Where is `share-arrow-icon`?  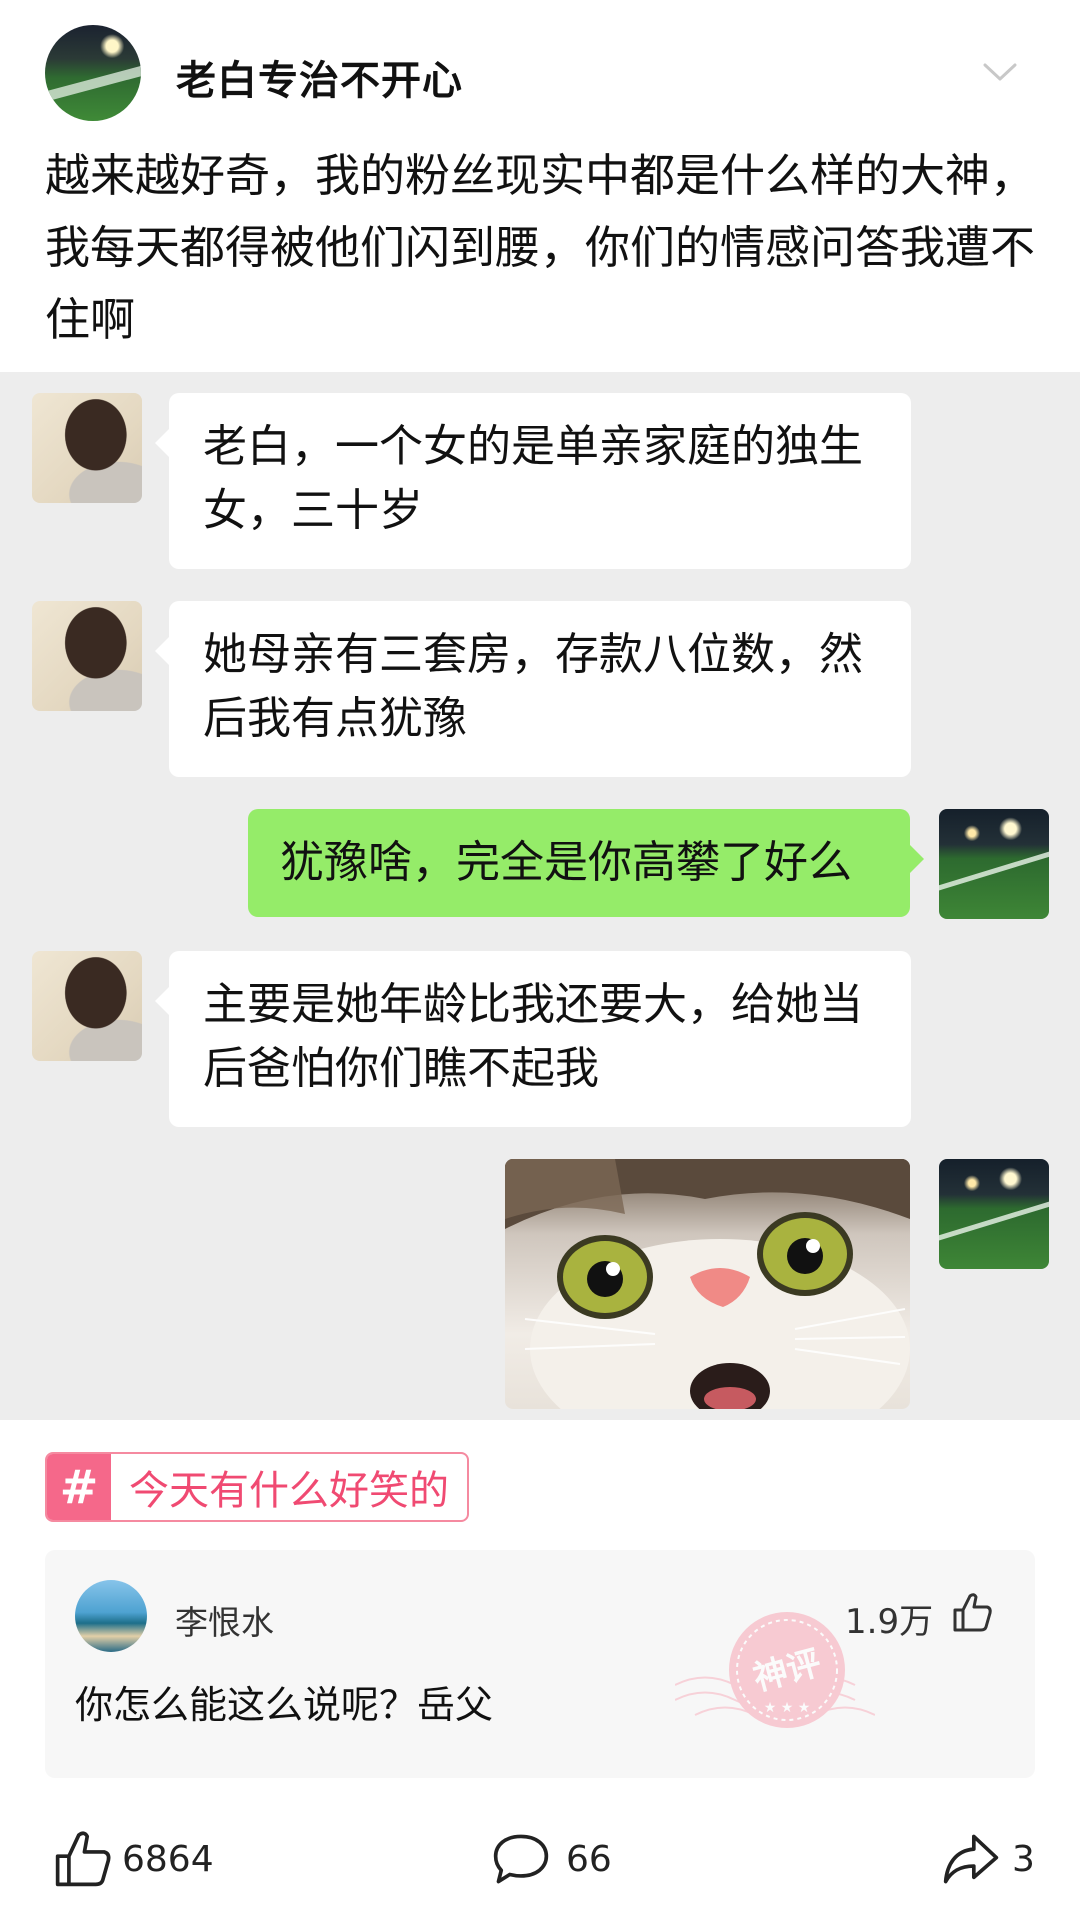 share-arrow-icon is located at coordinates (971, 1859).